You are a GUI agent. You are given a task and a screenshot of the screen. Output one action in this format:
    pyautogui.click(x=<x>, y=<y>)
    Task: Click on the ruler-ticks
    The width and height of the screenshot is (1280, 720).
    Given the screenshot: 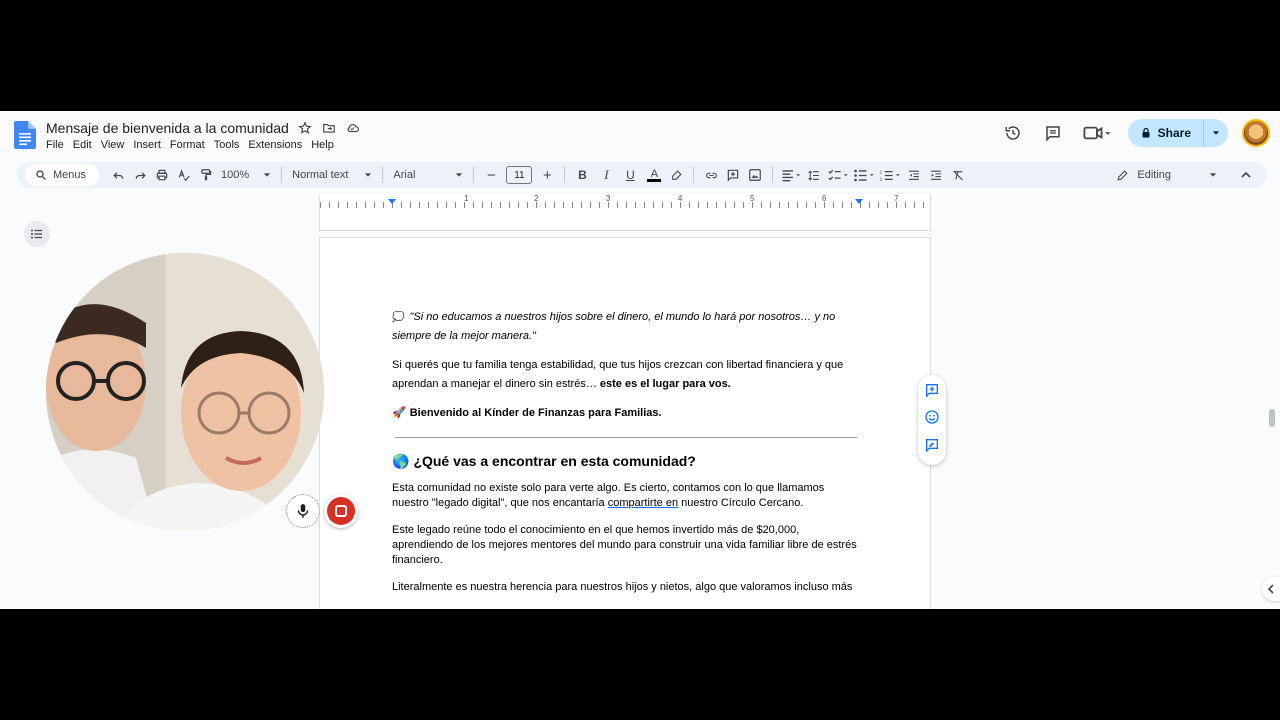 What is the action you would take?
    pyautogui.click(x=625, y=205)
    